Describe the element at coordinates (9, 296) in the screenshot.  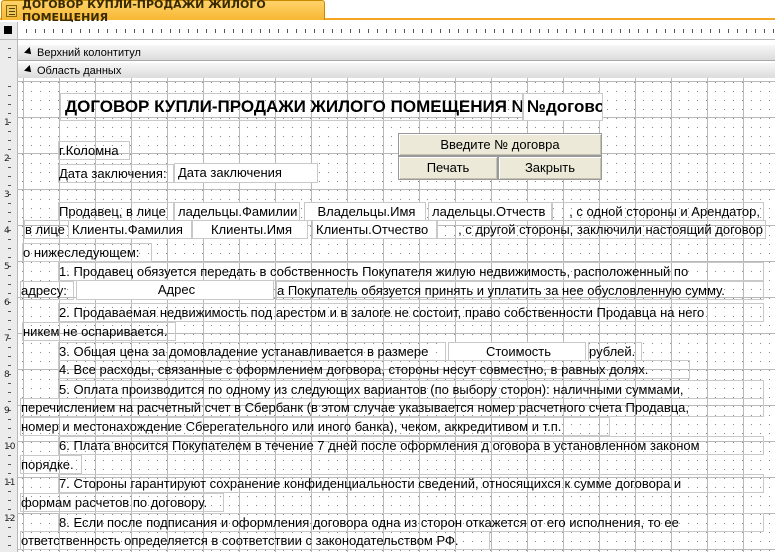
I see `vertical-ruler: 1 2 3 4 5 6 7 8 9 10 11 12` at that location.